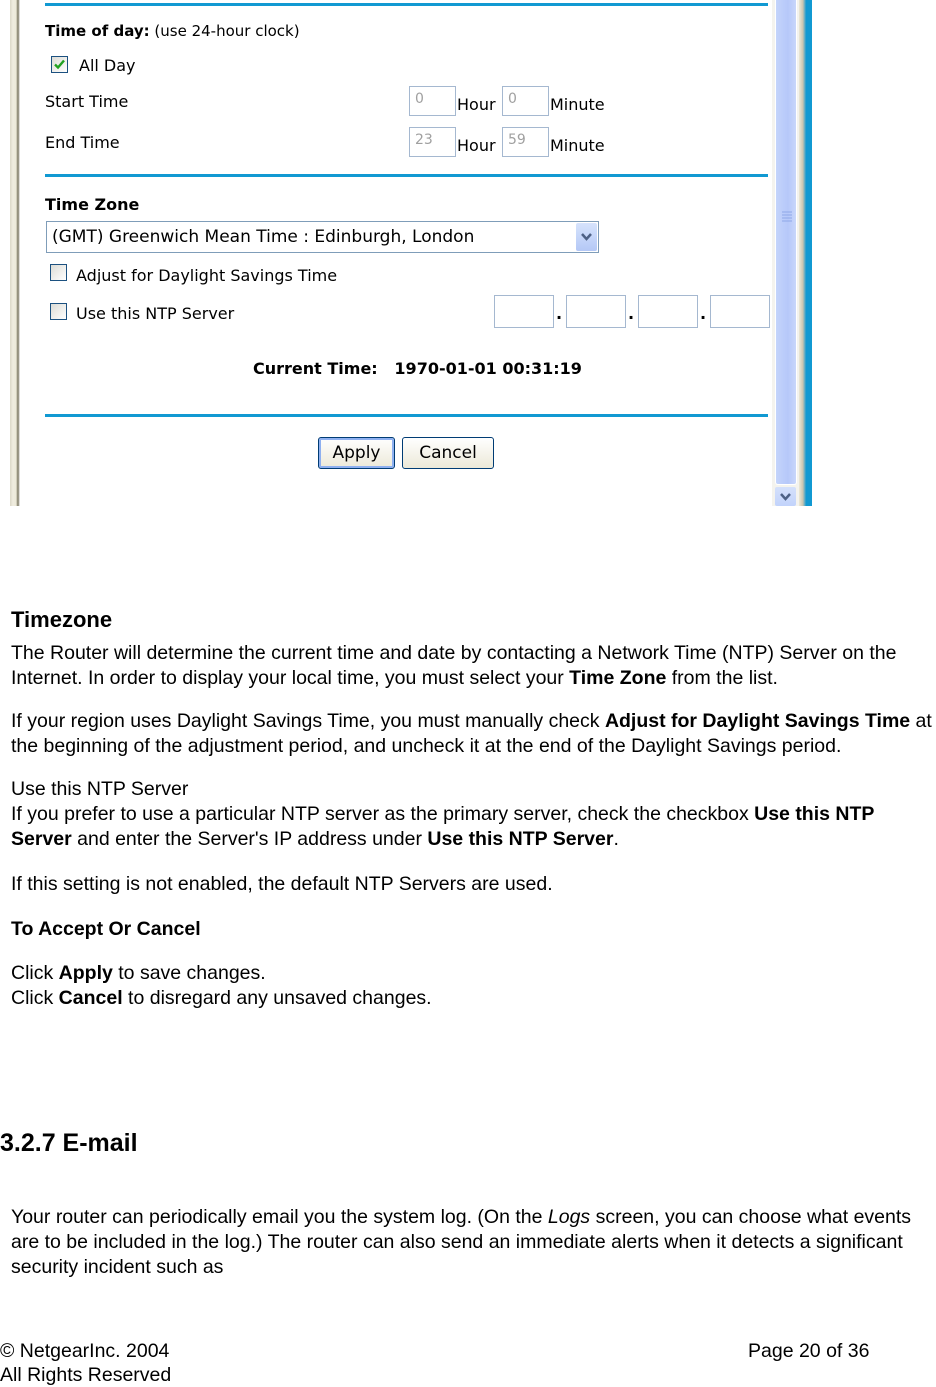 The height and width of the screenshot is (1387, 936). I want to click on vertical-scrollbar, so click(787, 253).